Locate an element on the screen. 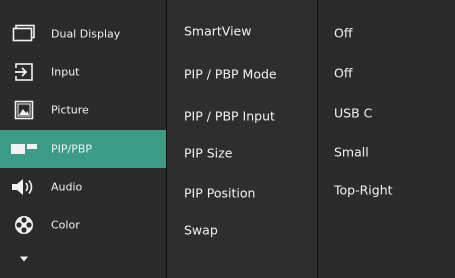  submenu-item-pip-pbp-mode: PIP / PBP Mode is located at coordinates (242, 74).